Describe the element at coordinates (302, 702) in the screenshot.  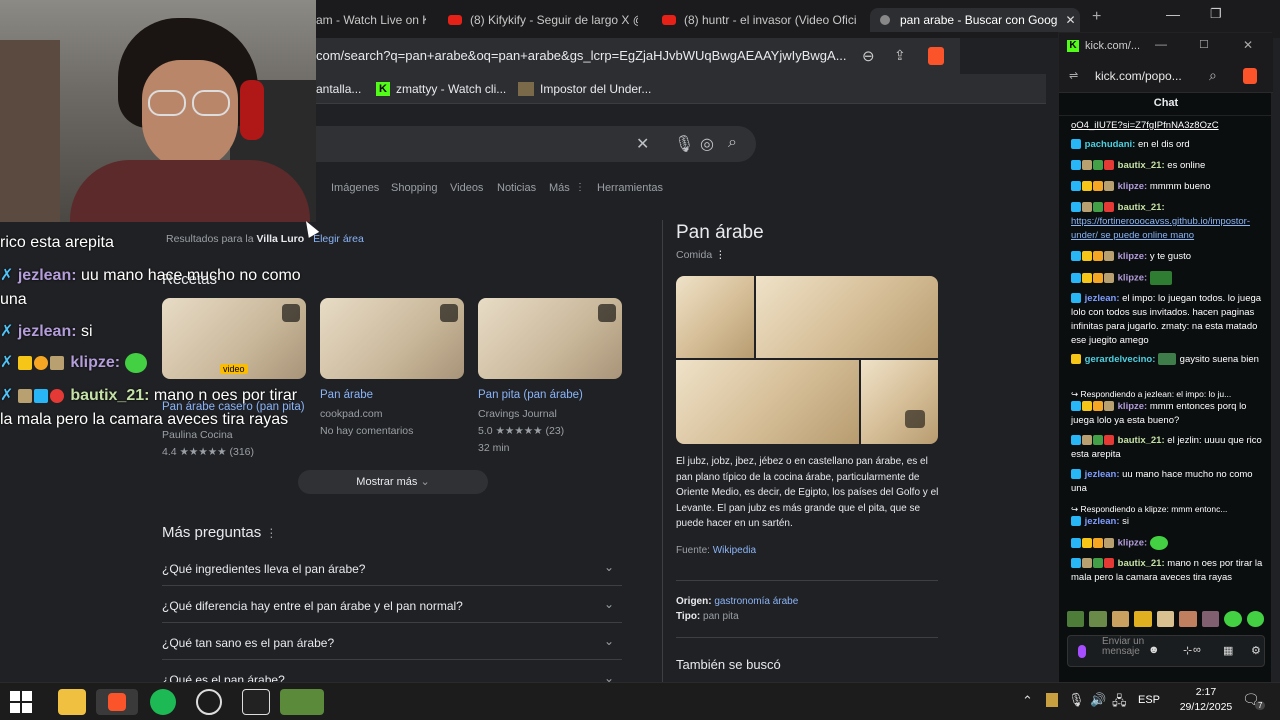
I see `minecraft-icon` at that location.